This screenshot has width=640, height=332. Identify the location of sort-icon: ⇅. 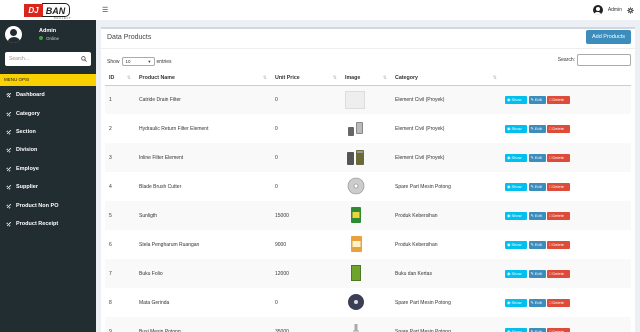
(128, 78).